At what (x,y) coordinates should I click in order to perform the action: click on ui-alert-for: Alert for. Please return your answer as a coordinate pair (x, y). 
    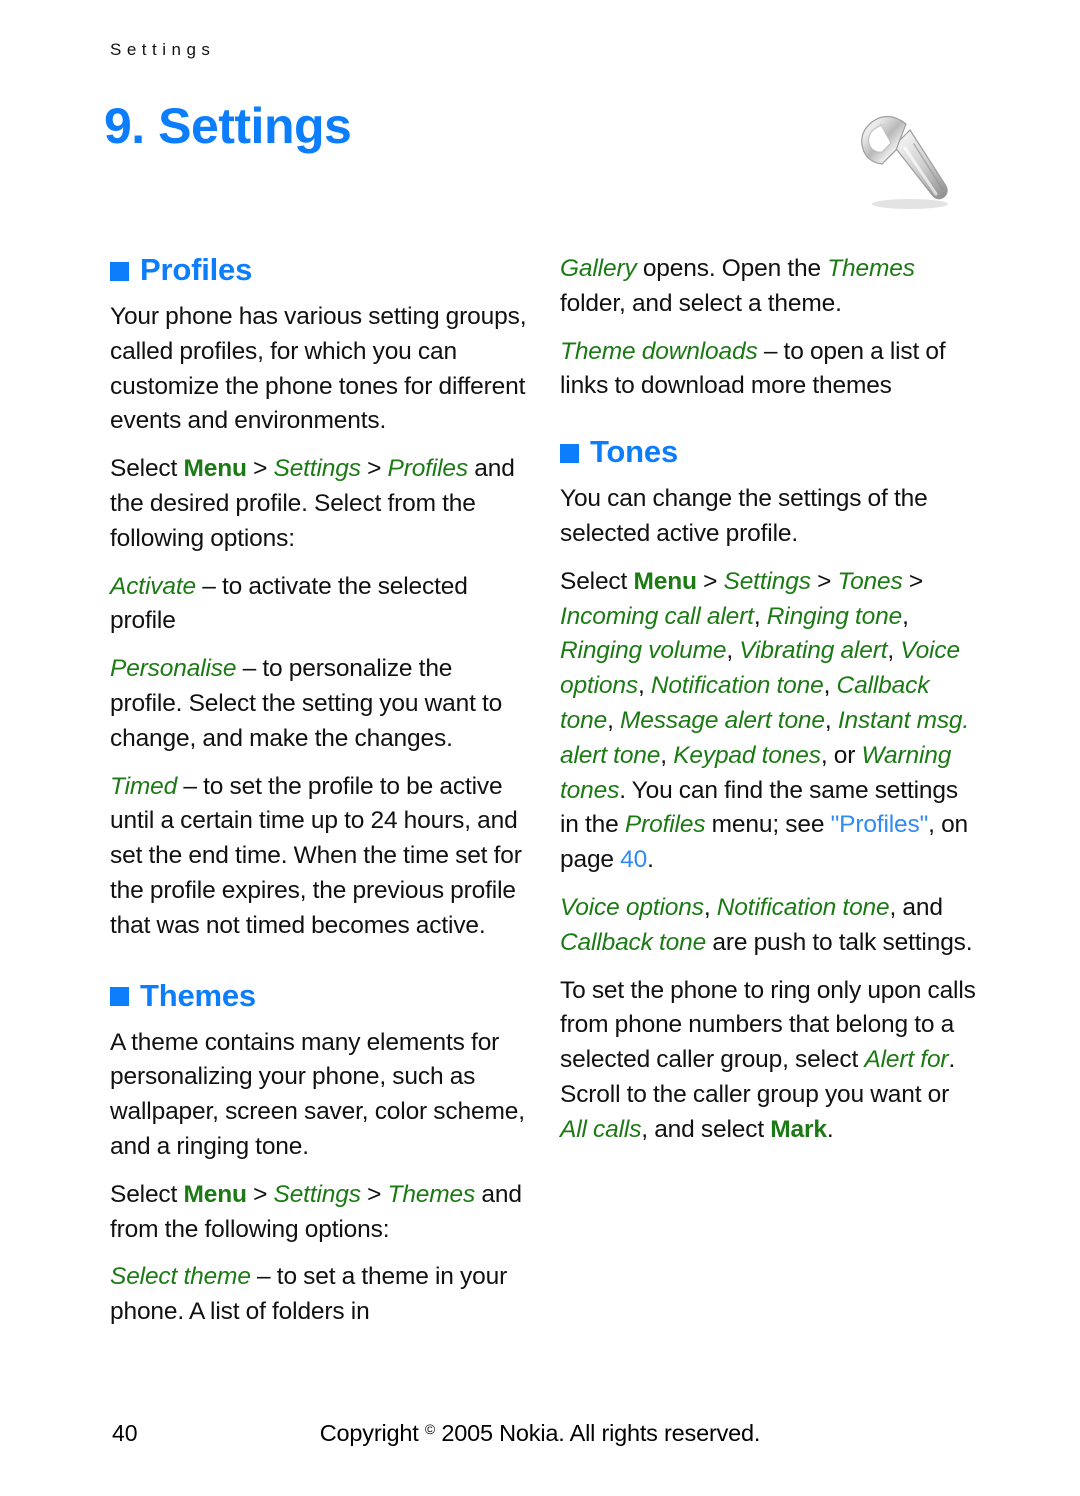
    Looking at the image, I should click on (906, 1060).